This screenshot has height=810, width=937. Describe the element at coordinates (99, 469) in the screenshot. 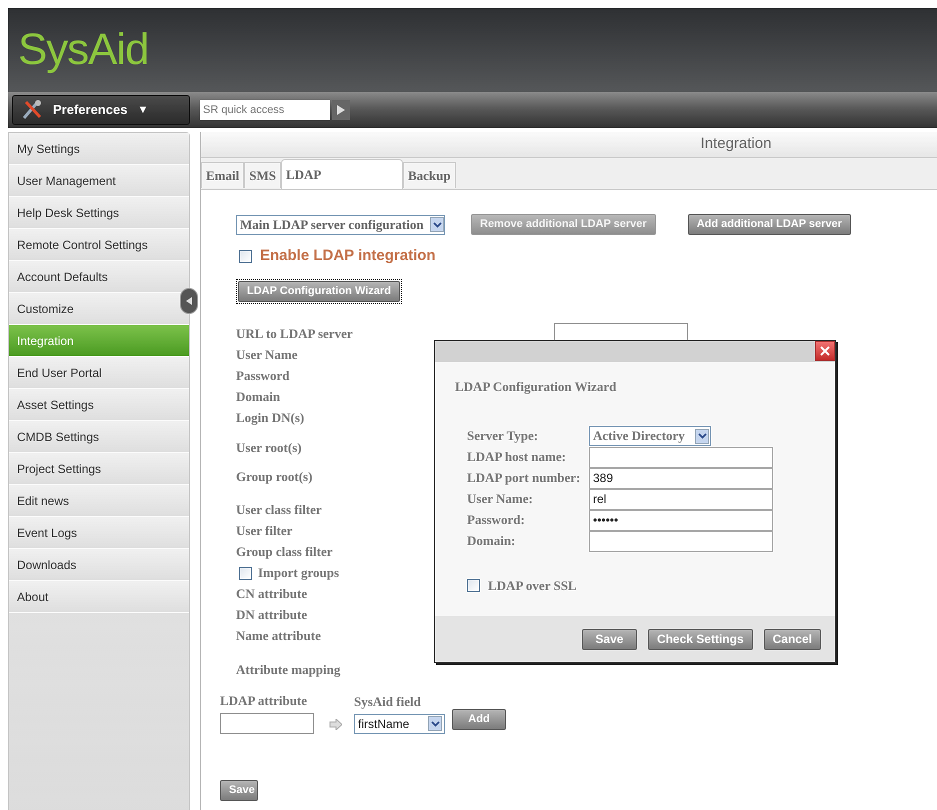

I see `sidebar-item: Project Settings` at that location.